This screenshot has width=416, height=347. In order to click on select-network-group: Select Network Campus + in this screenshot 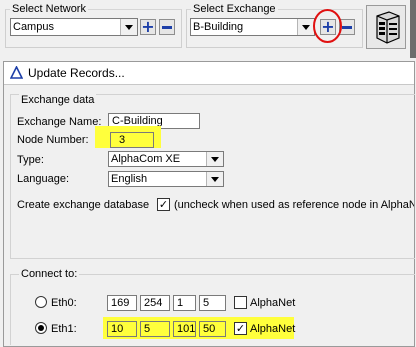, I will do `click(93, 25)`.